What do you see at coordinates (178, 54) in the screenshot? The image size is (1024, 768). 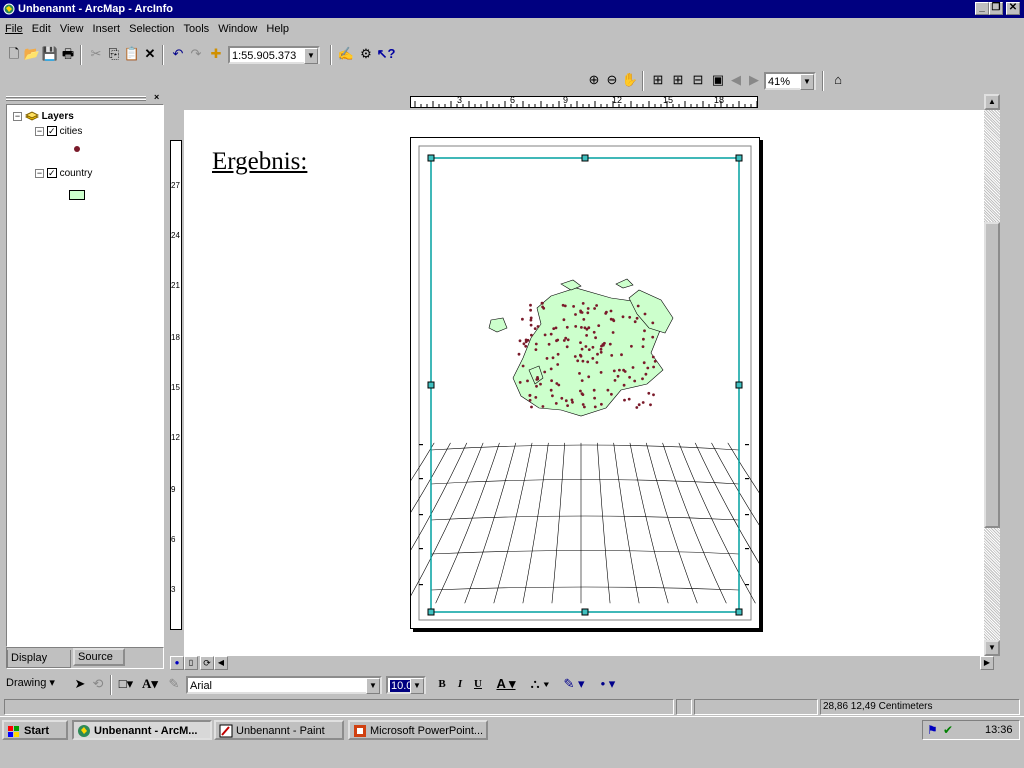 I see `undo-icon: ↶` at bounding box center [178, 54].